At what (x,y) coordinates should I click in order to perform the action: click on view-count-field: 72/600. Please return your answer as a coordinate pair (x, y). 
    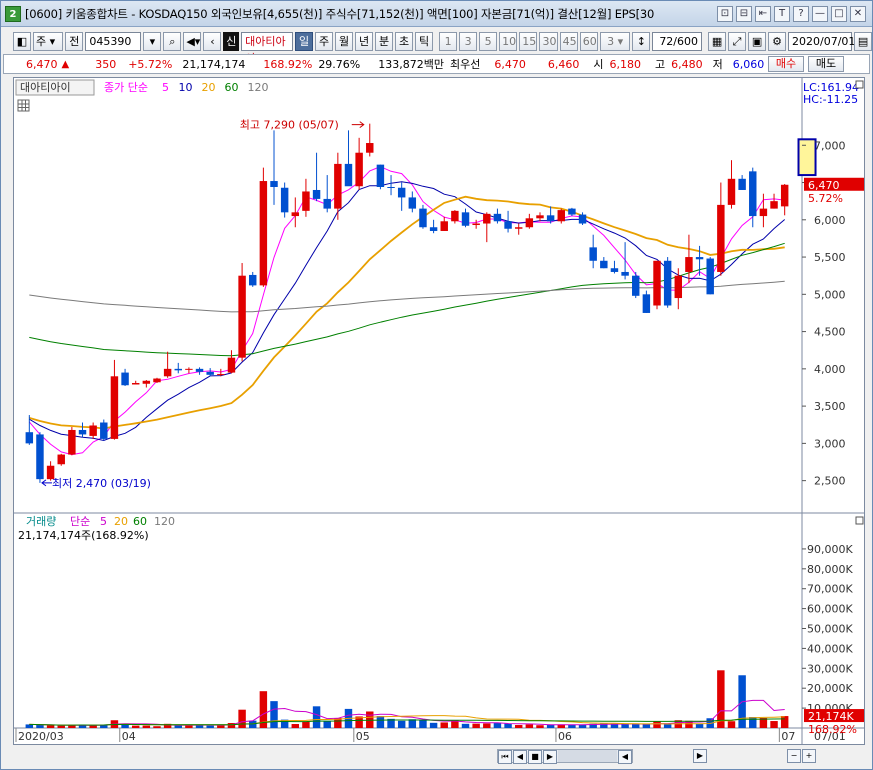
    Looking at the image, I should click on (677, 41).